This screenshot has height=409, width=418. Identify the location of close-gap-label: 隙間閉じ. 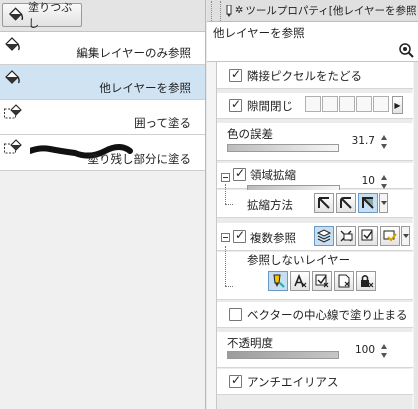
(270, 106).